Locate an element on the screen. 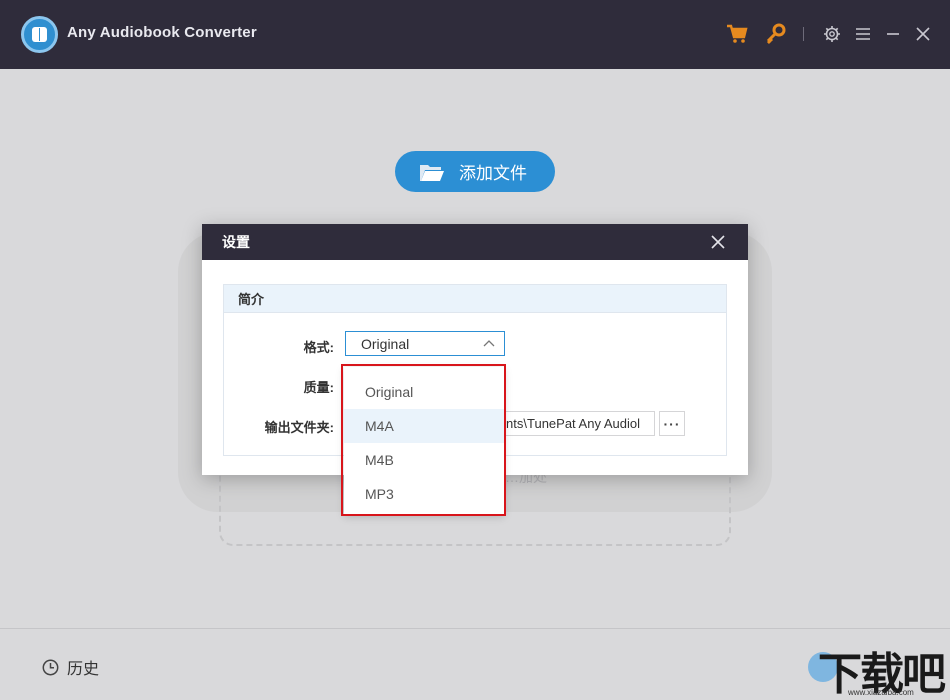 This screenshot has width=950, height=700. dialog-close-icon is located at coordinates (718, 242).